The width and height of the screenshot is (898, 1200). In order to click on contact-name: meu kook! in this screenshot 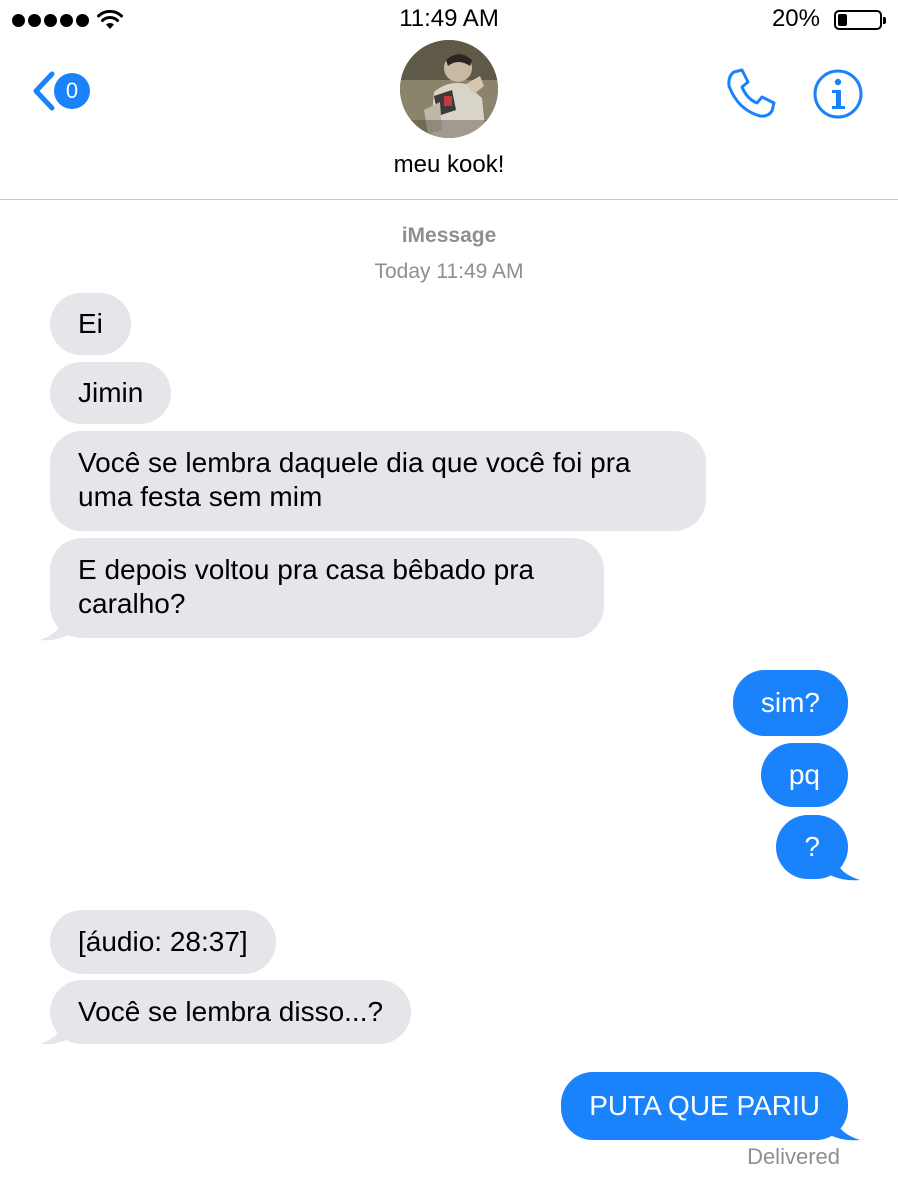, I will do `click(449, 165)`.